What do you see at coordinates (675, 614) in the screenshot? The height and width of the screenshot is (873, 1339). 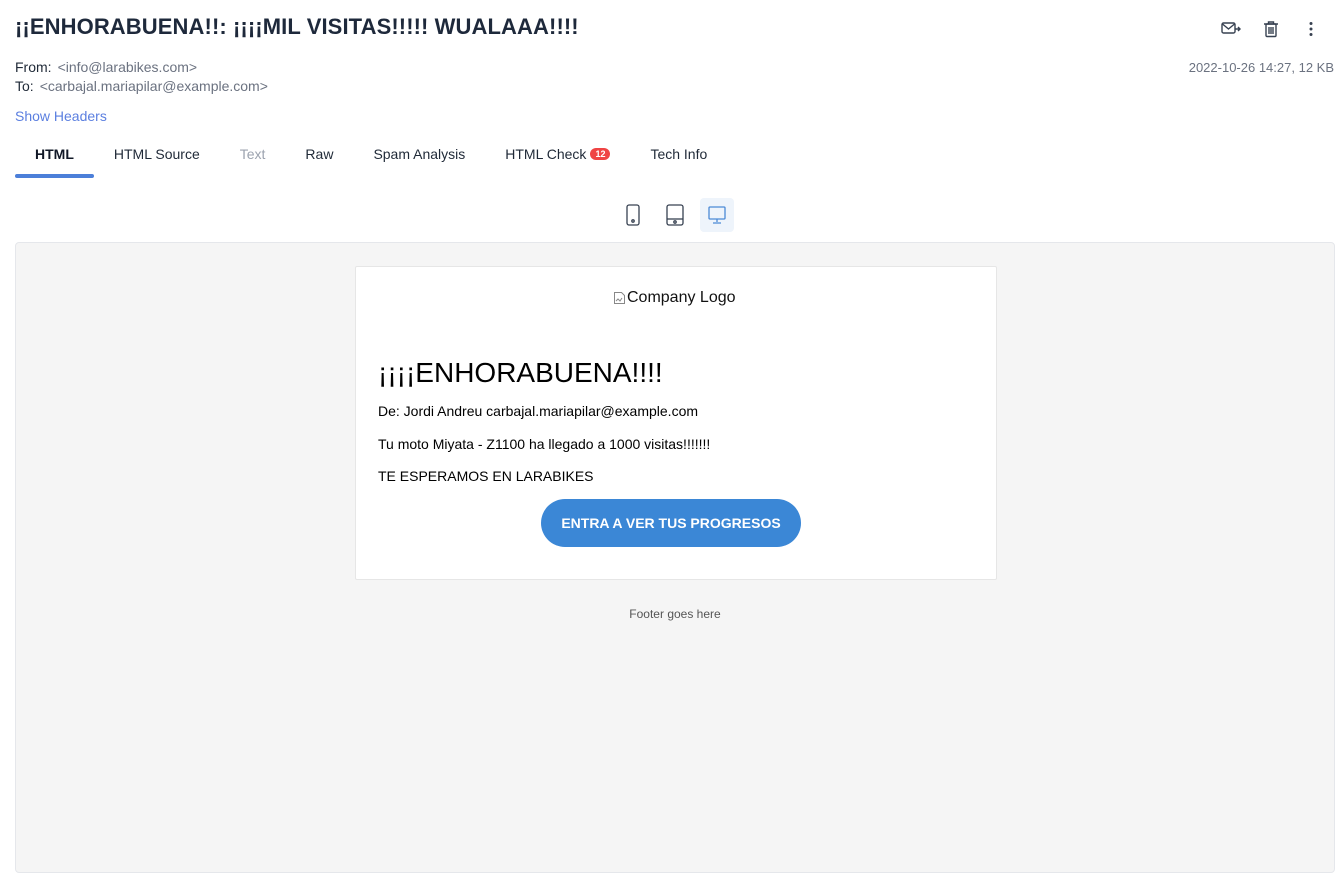 I see `email-footer: Footer goes here` at bounding box center [675, 614].